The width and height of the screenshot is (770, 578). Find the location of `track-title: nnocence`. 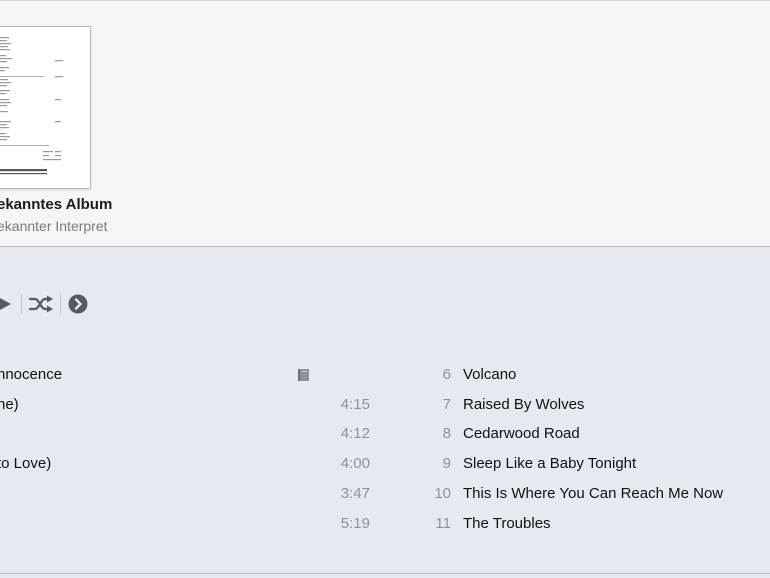

track-title: nnocence is located at coordinates (31, 374).